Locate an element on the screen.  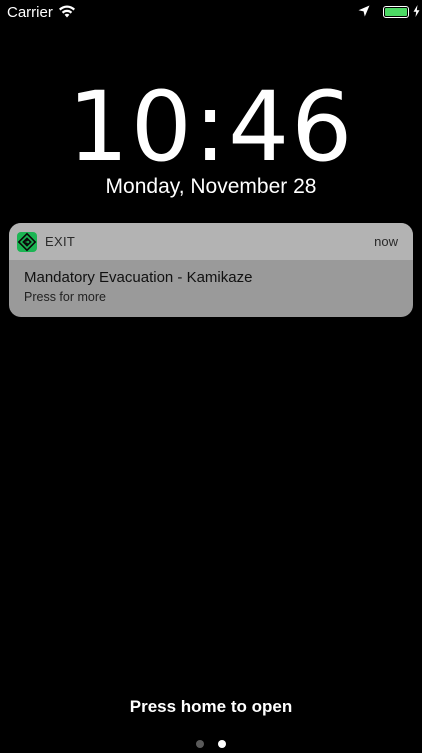
exit-app-icon is located at coordinates (27, 242).